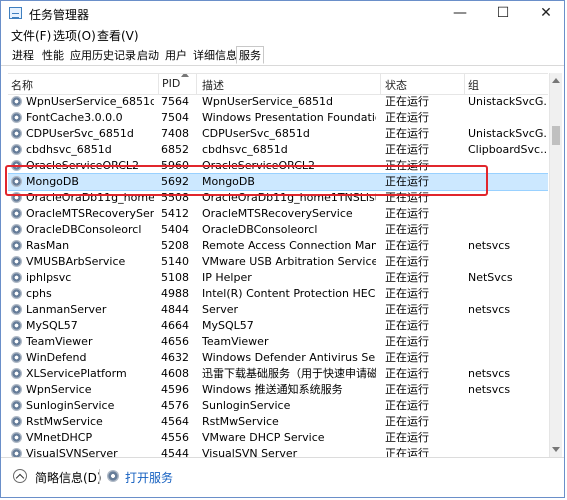  What do you see at coordinates (175, 373) in the screenshot?
I see `service-pid: 4608` at bounding box center [175, 373].